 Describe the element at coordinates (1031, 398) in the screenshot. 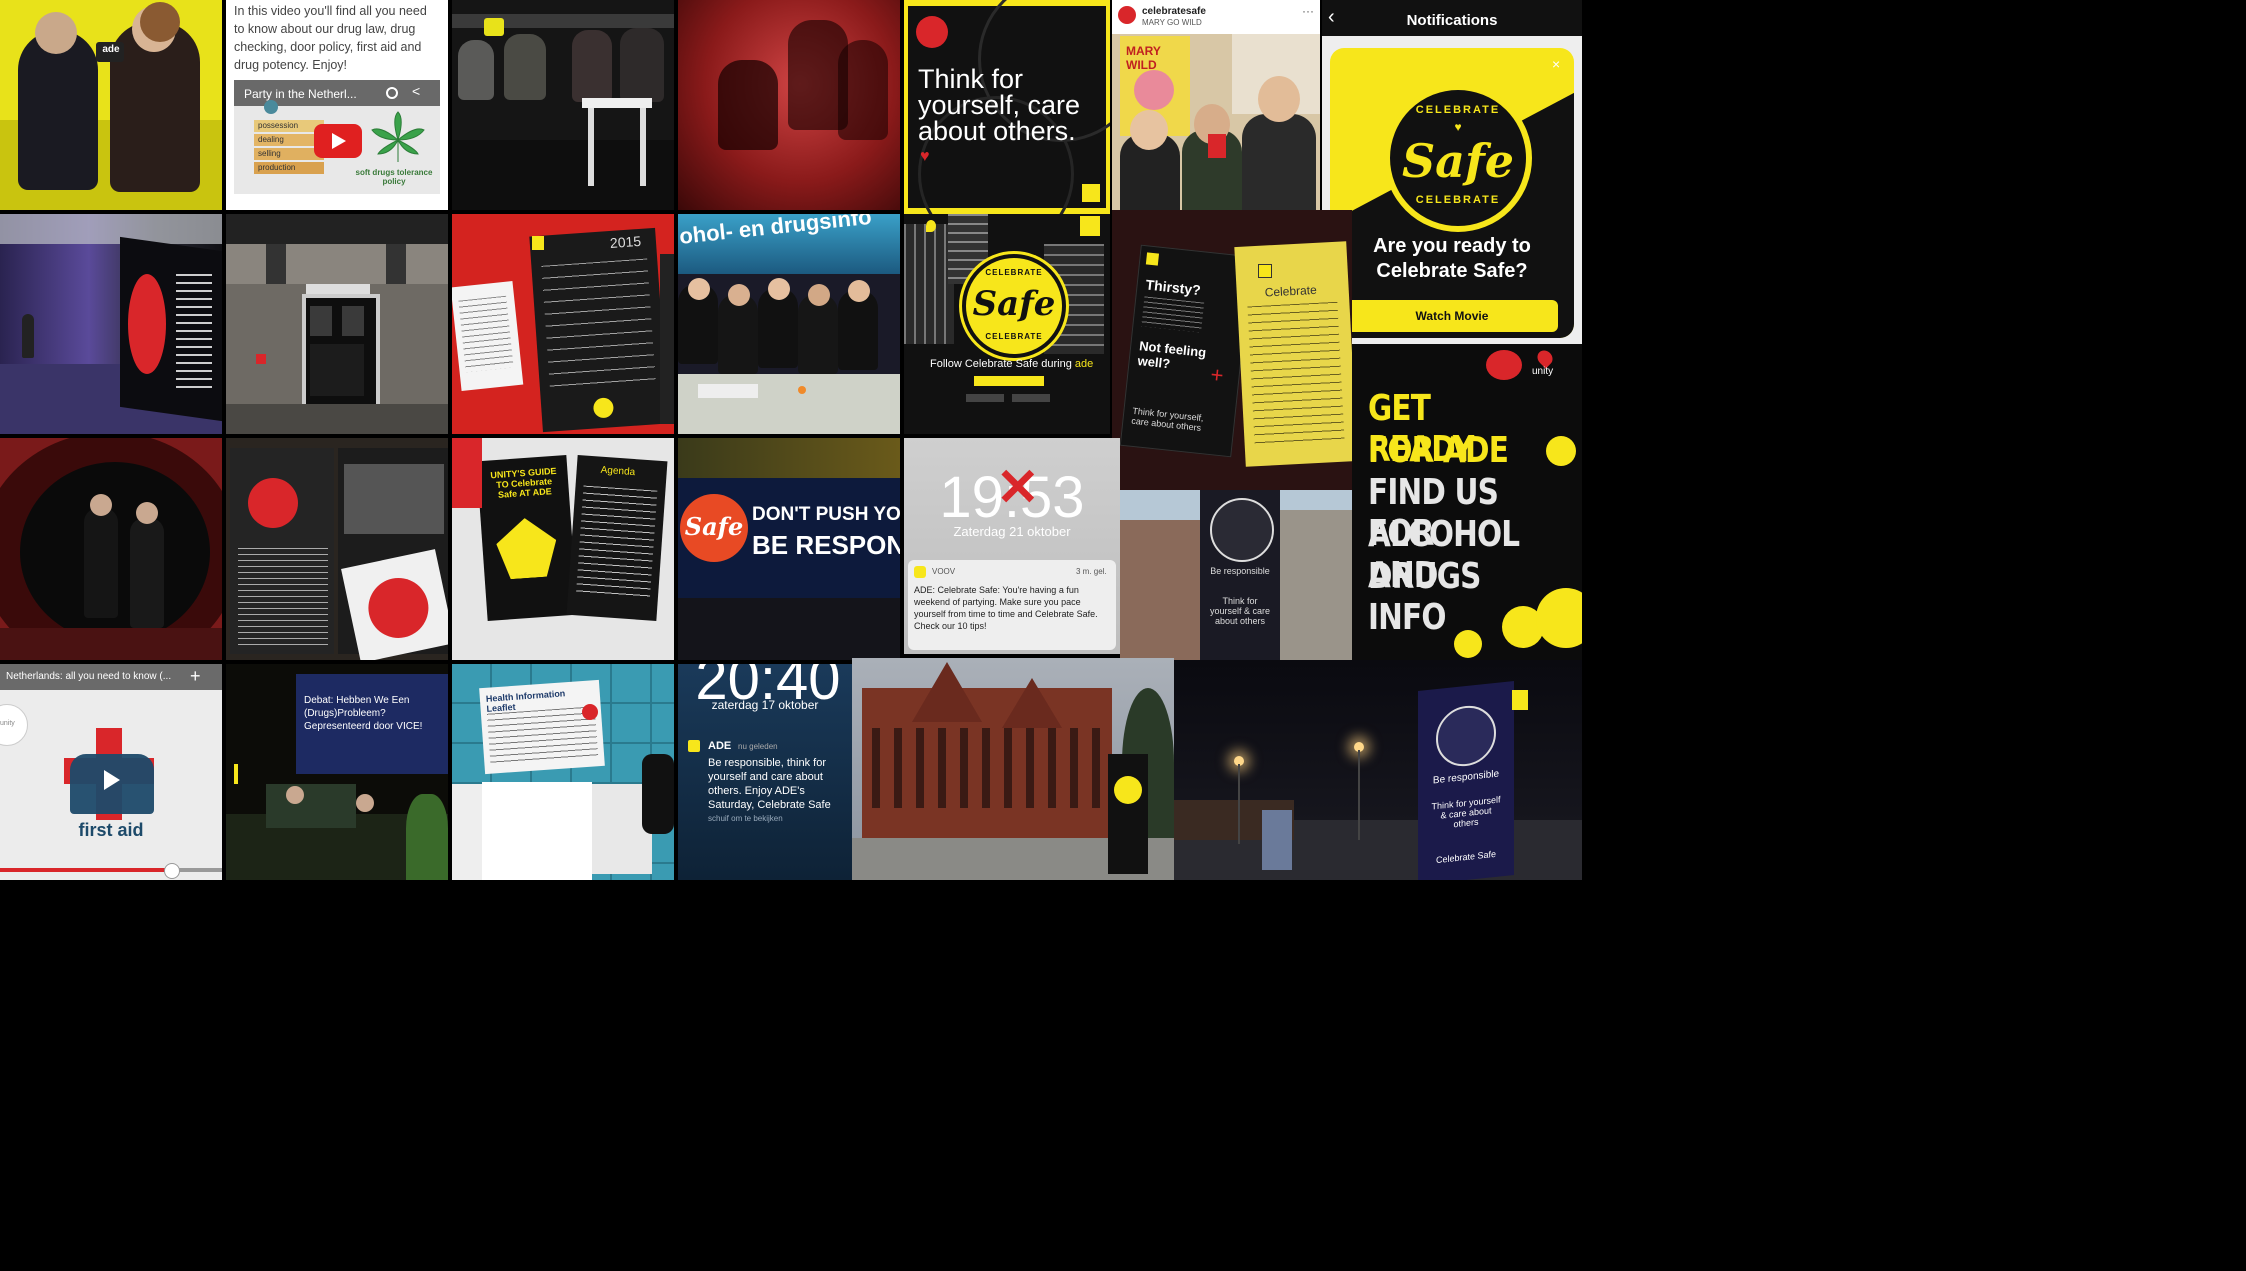

I see `google-play-badge` at that location.